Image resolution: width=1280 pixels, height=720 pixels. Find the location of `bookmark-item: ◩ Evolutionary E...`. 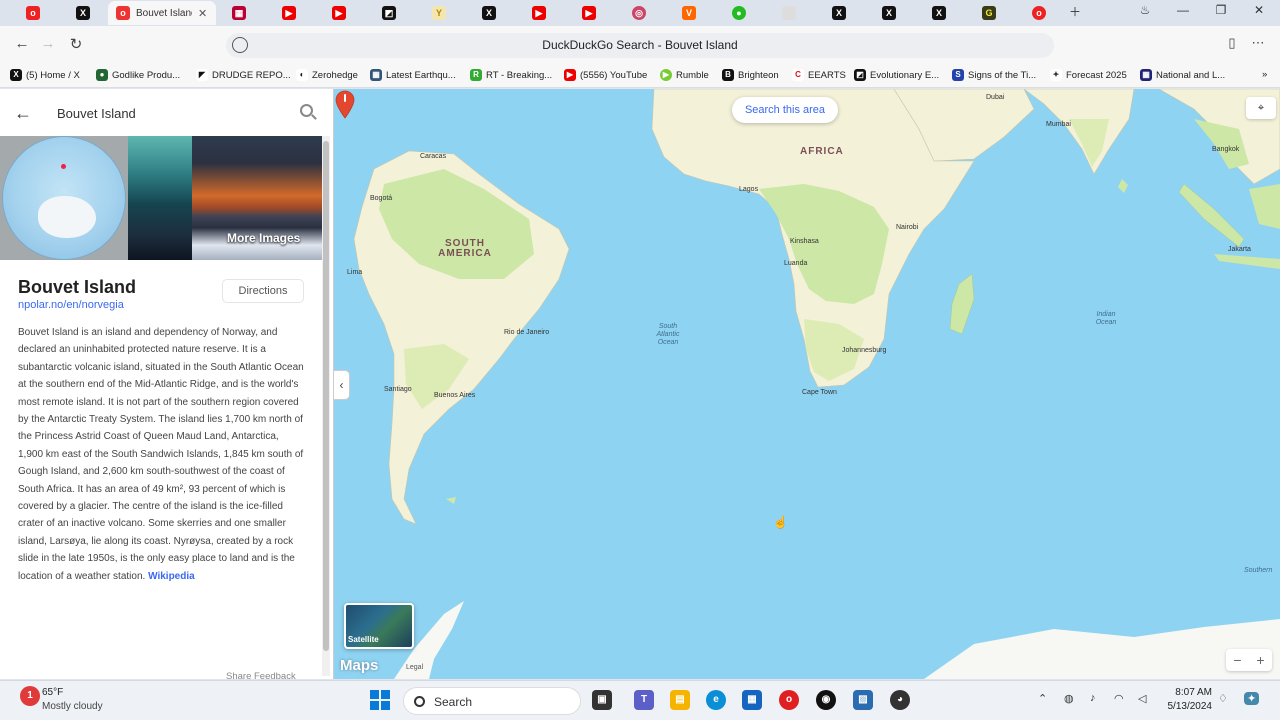

bookmark-item: ◩ Evolutionary E... is located at coordinates (896, 75).